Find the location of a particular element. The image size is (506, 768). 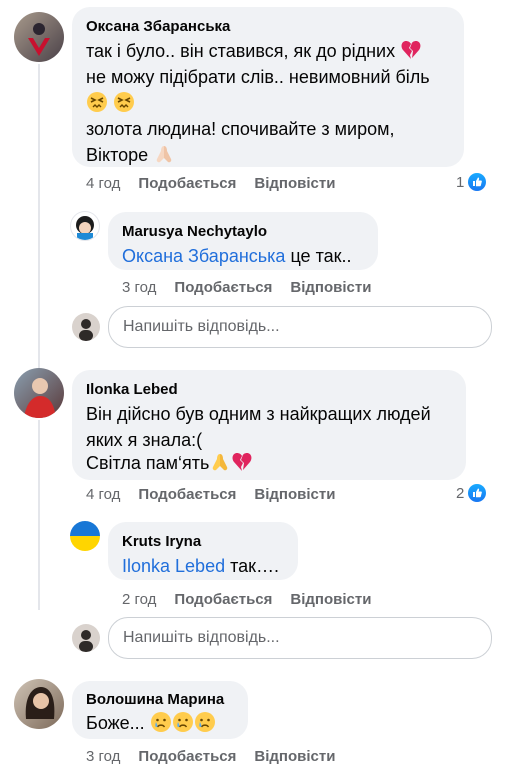

reaction-count-number: 1 is located at coordinates (460, 182).